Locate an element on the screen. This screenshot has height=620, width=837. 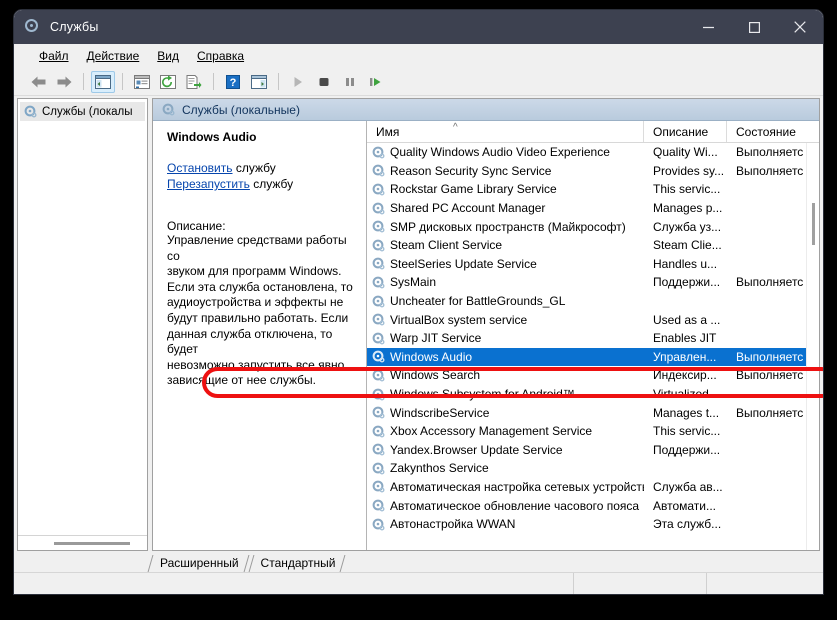
cell-name: Shared PC Account Manager is located at coordinates (505, 208).